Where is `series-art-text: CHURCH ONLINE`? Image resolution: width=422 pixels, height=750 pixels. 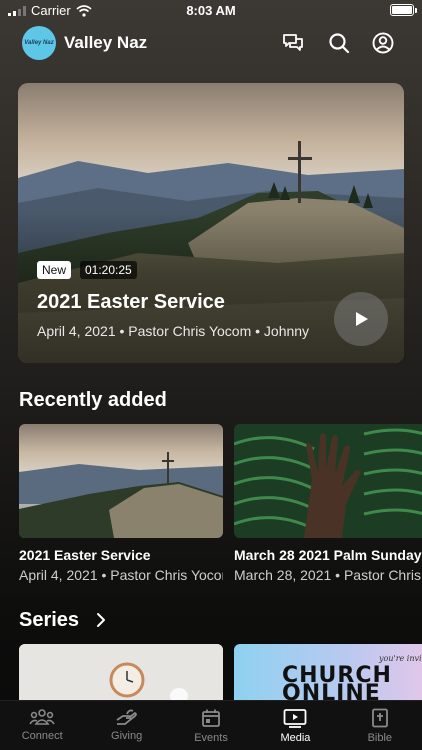 series-art-text: CHURCH ONLINE is located at coordinates (337, 684).